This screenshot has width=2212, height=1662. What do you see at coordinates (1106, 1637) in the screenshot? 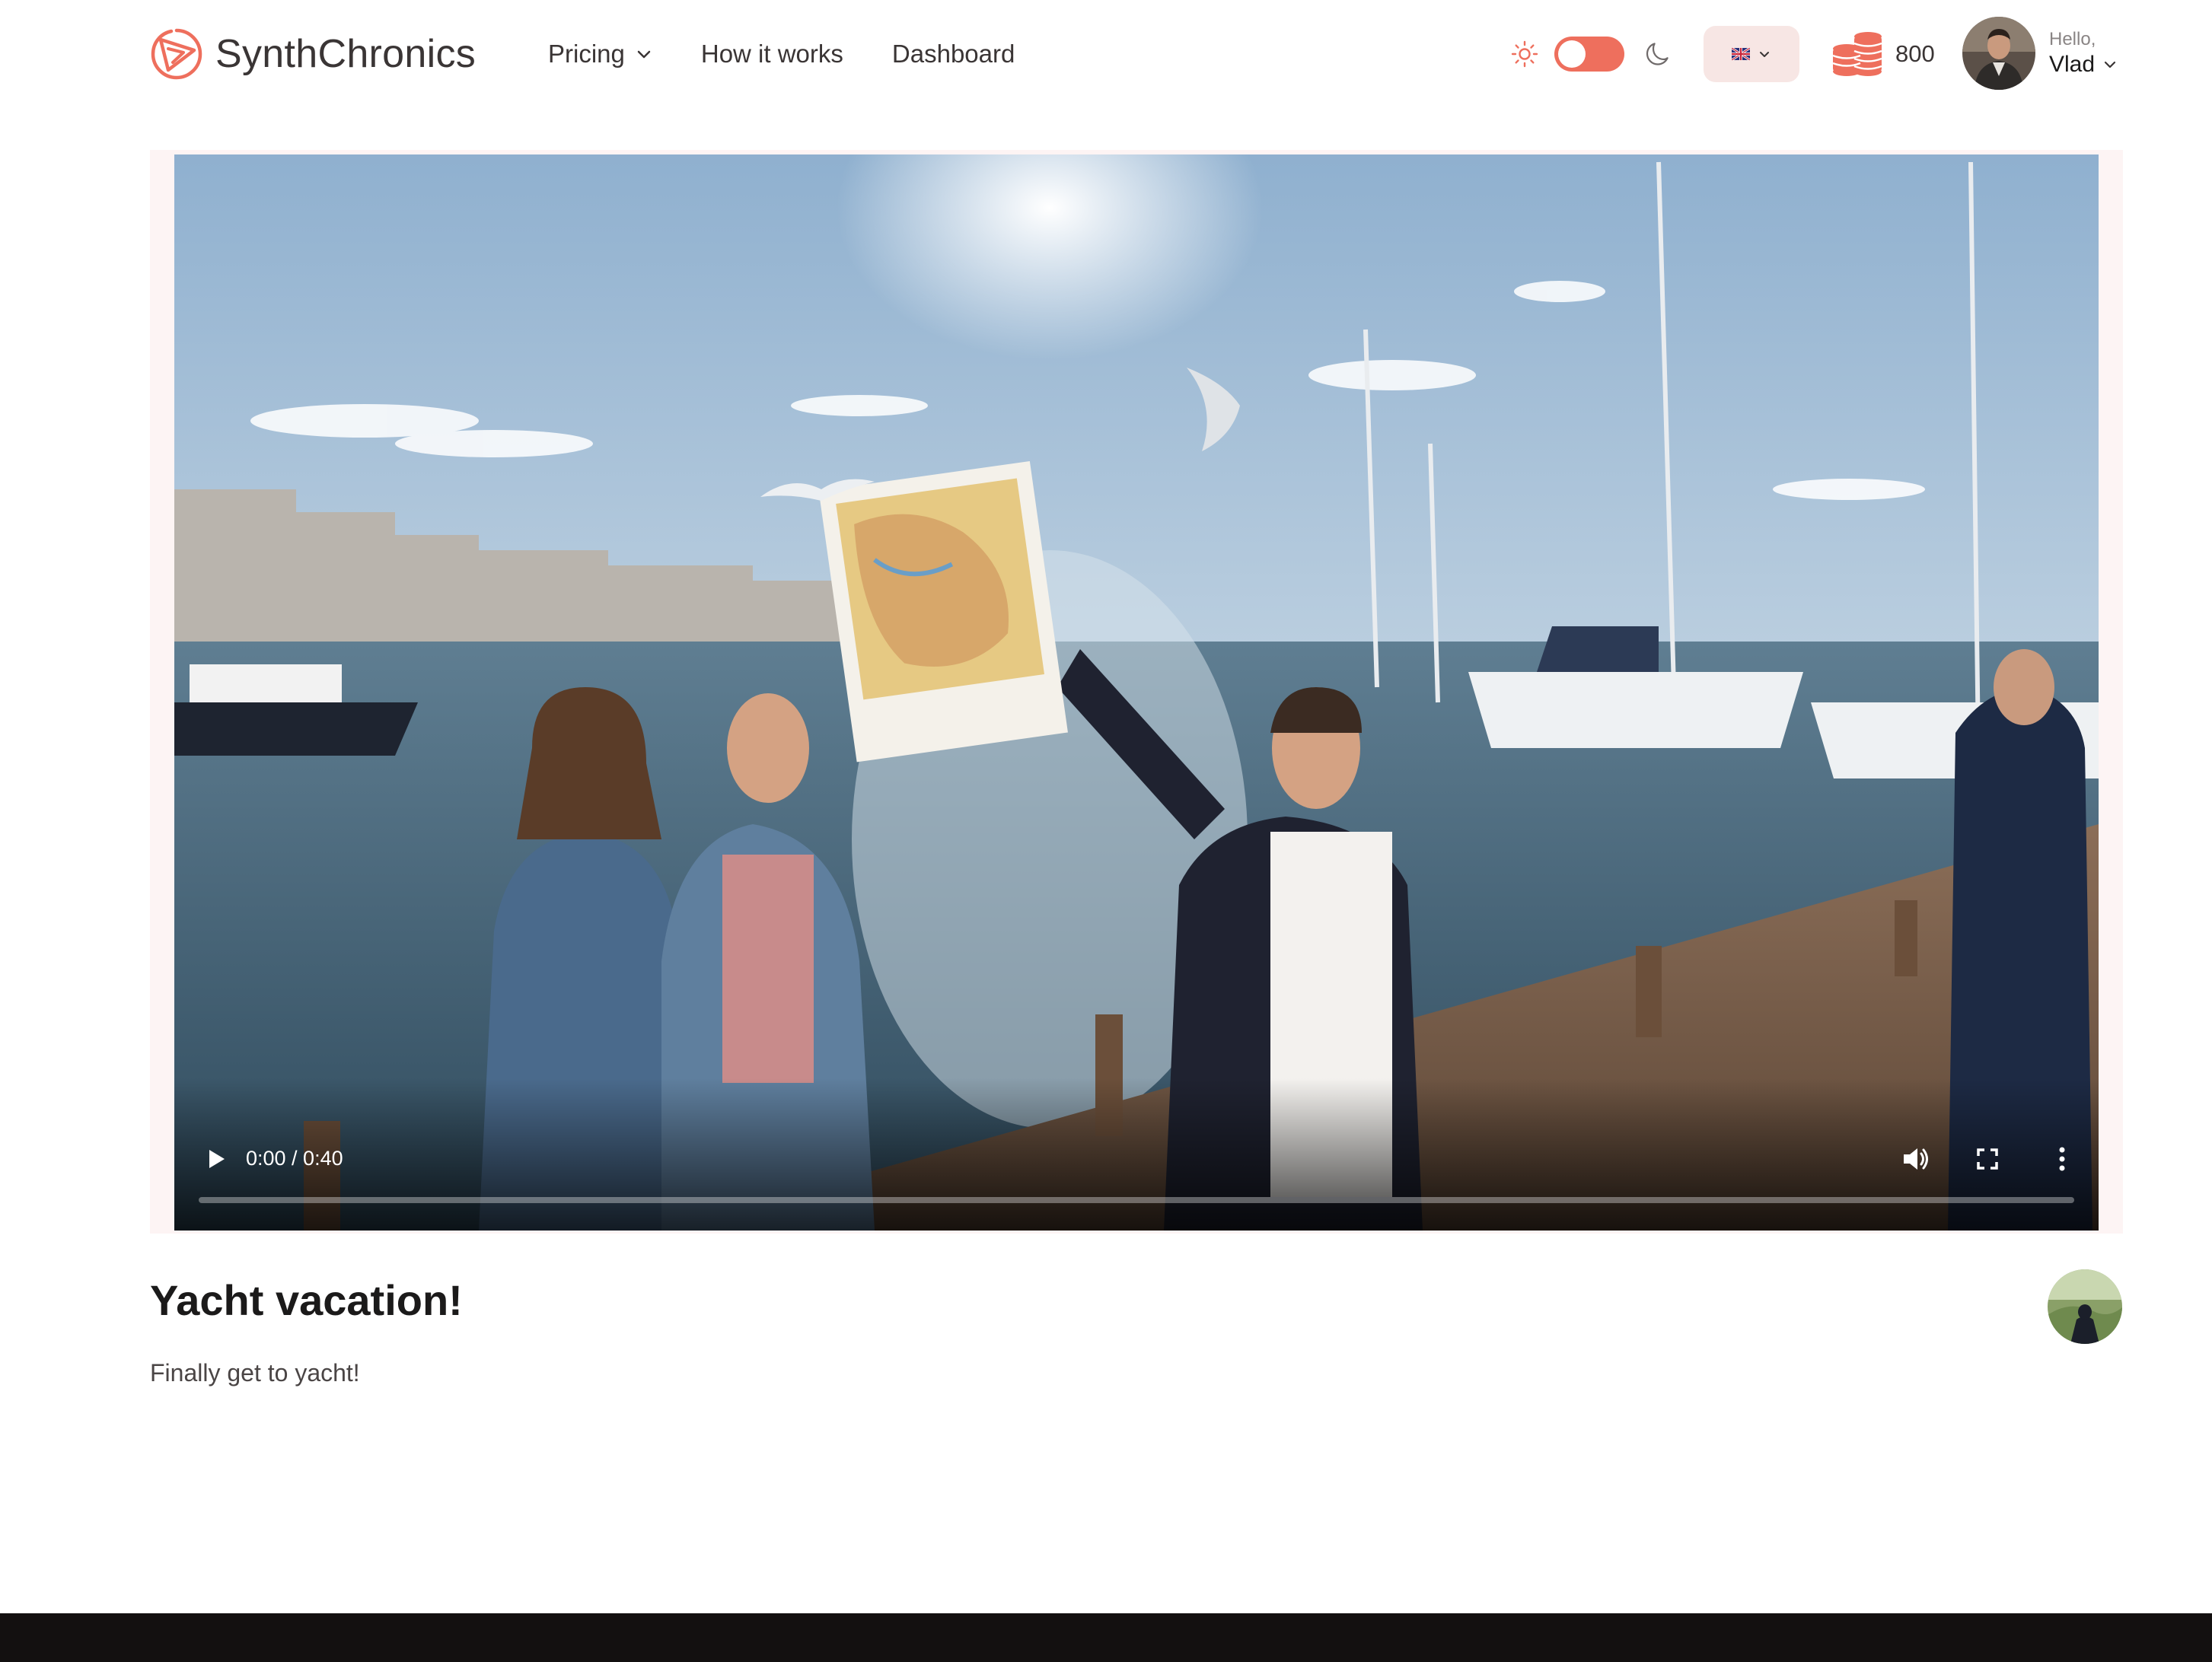
I see `footer` at bounding box center [1106, 1637].